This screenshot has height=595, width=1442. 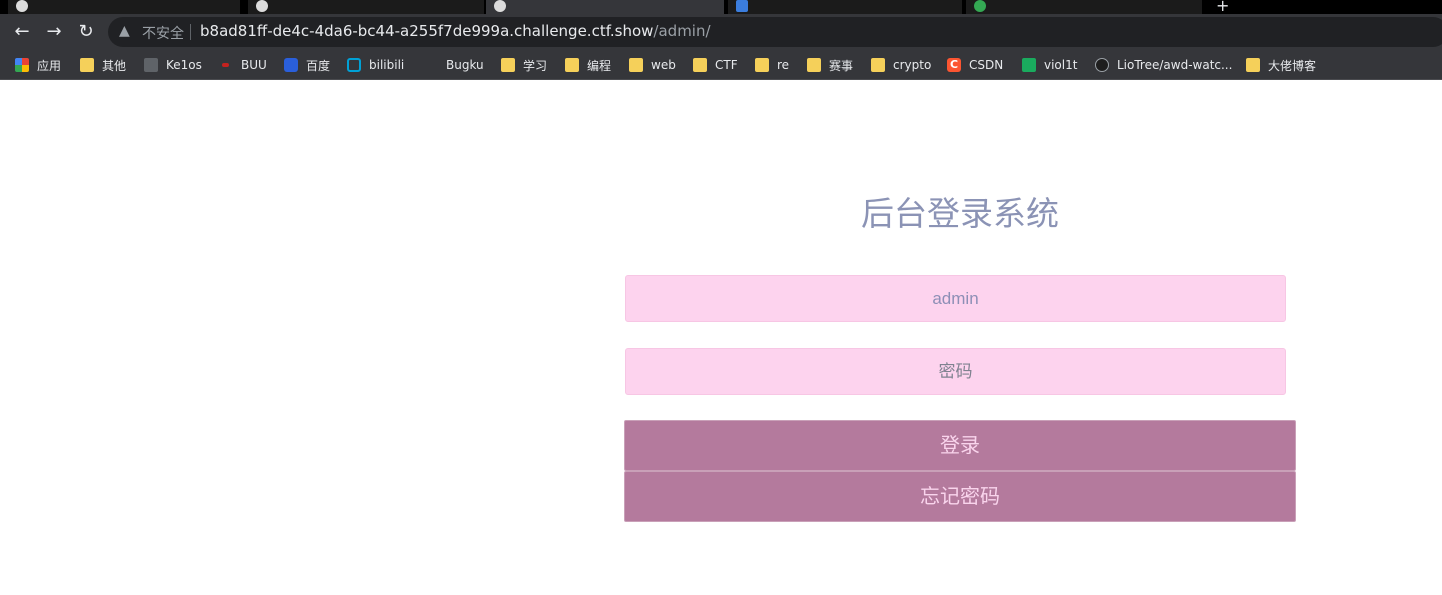 I want to click on bookmark-bugku: Bugku, so click(x=454, y=65).